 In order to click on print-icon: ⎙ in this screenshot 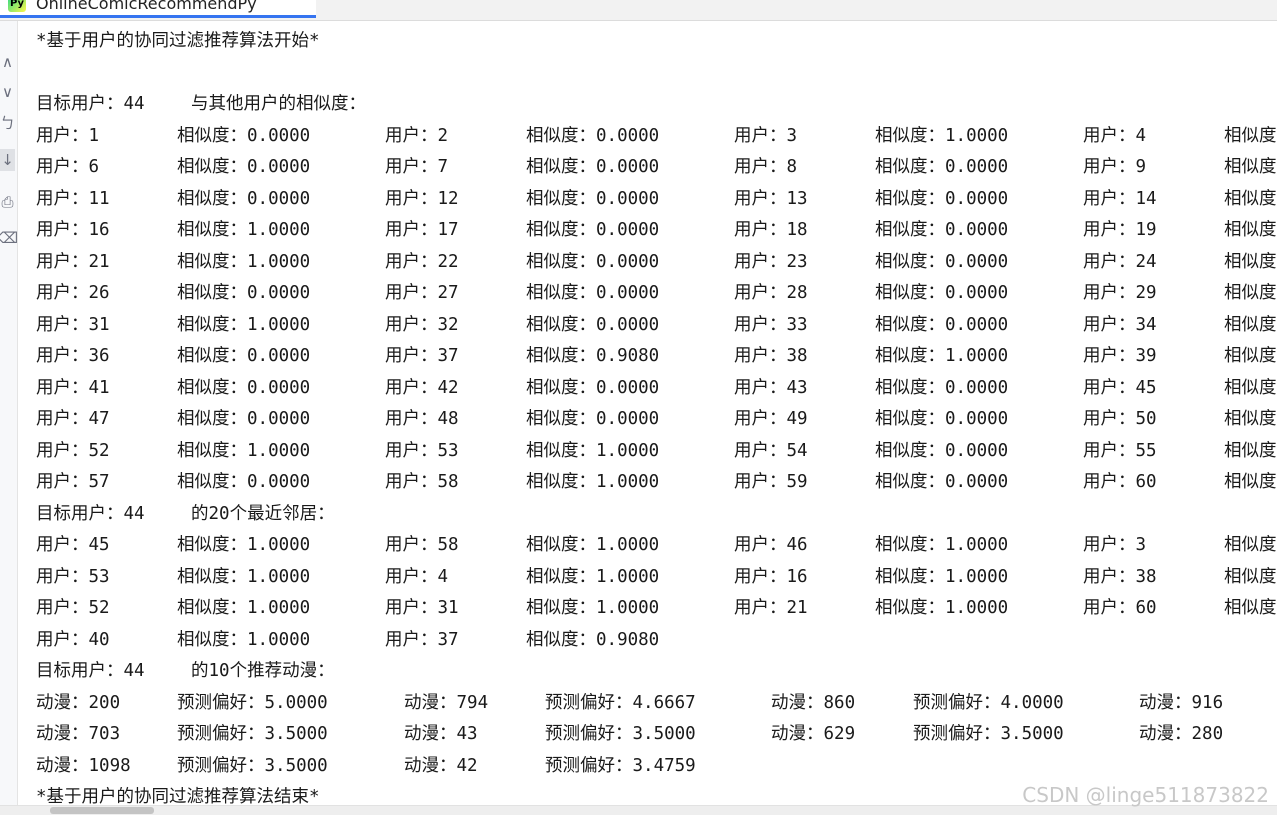, I will do `click(7, 202)`.